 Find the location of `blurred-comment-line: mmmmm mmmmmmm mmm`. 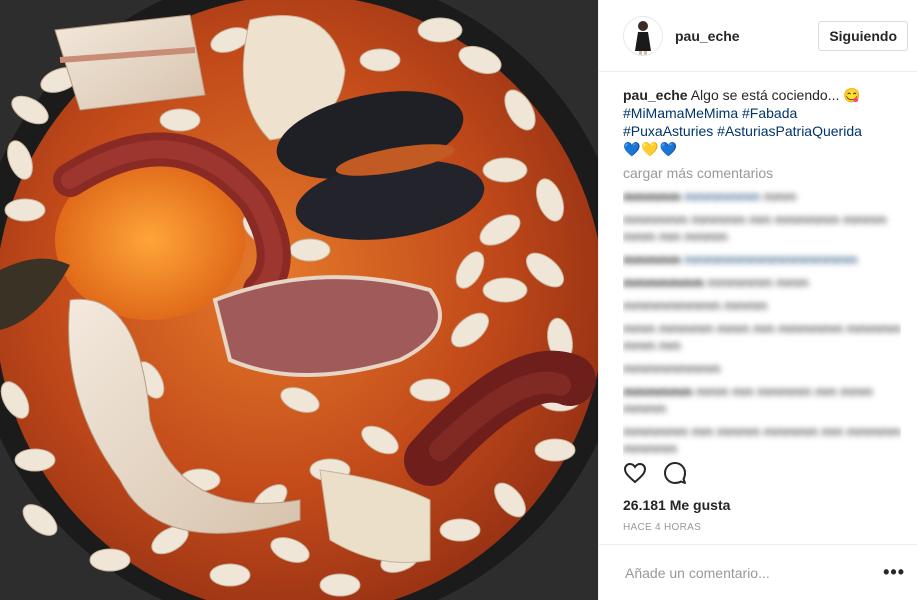

blurred-comment-line: mmmmm mmmmmmm mmm is located at coordinates (710, 196).